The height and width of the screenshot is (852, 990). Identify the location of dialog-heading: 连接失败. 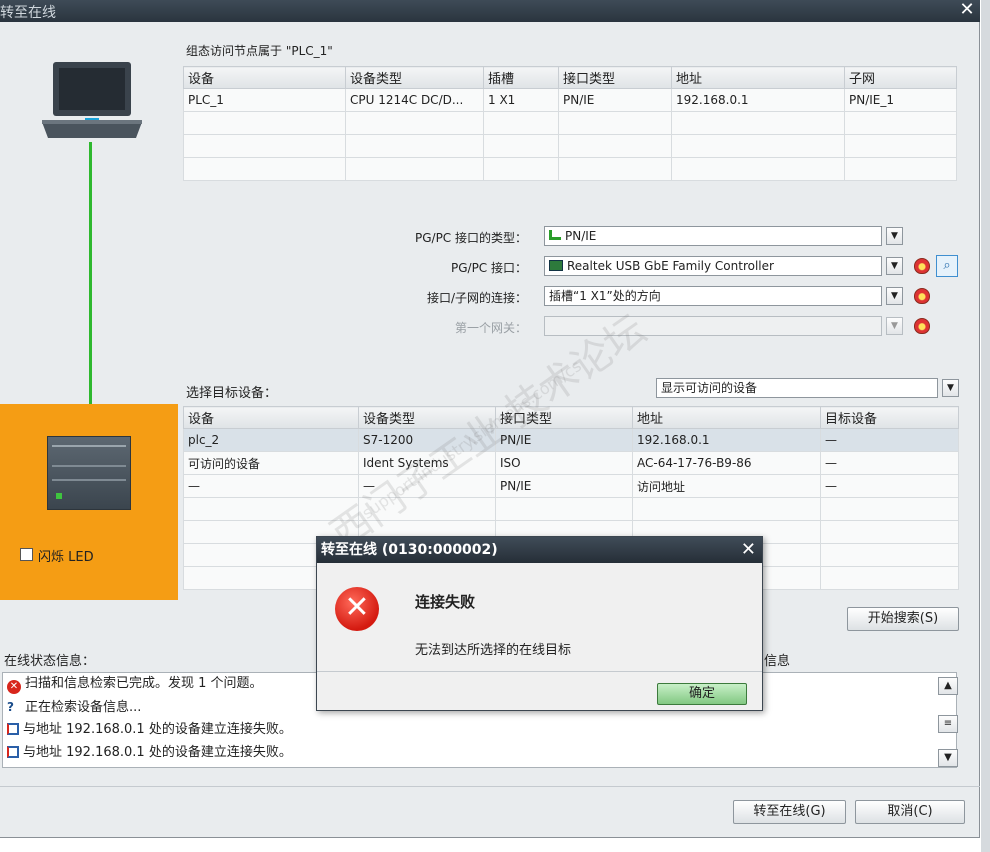
(445, 602).